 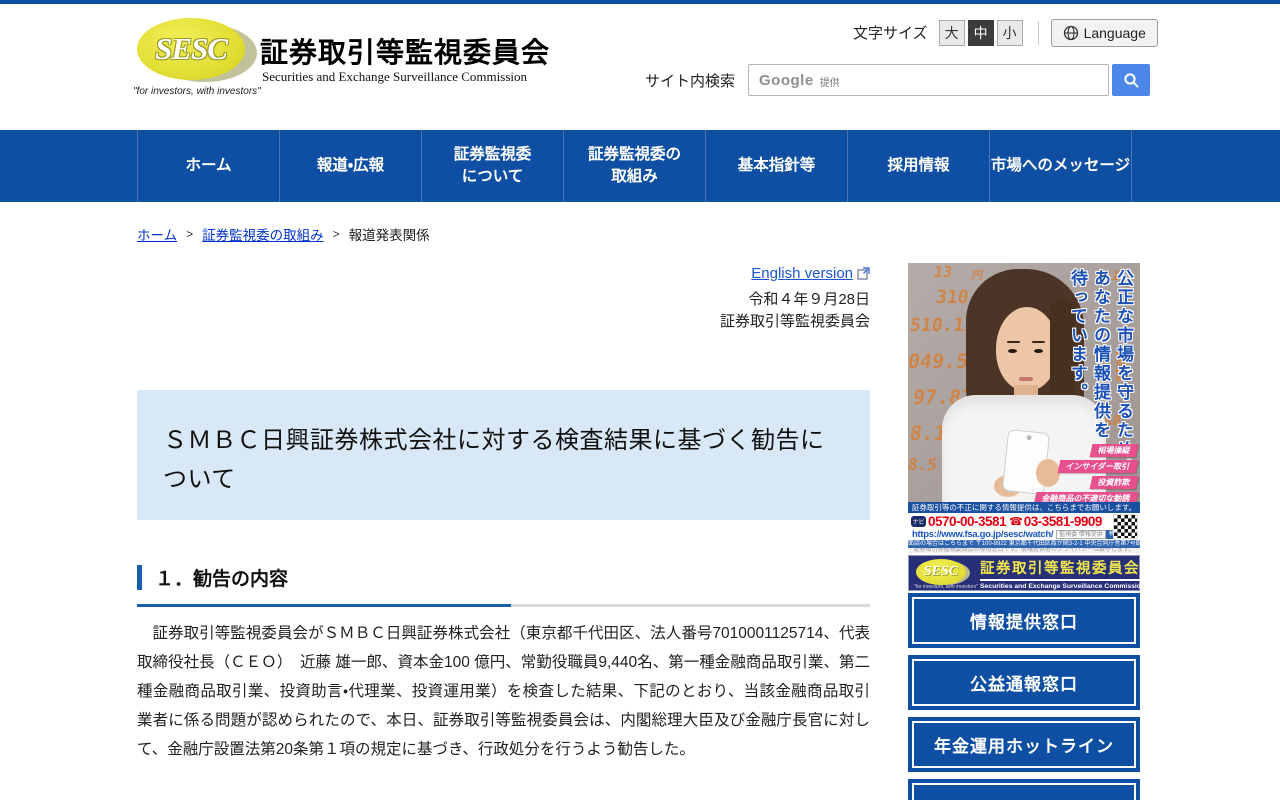 I want to click on breadcrumb-home: ホーム, so click(x=157, y=234).